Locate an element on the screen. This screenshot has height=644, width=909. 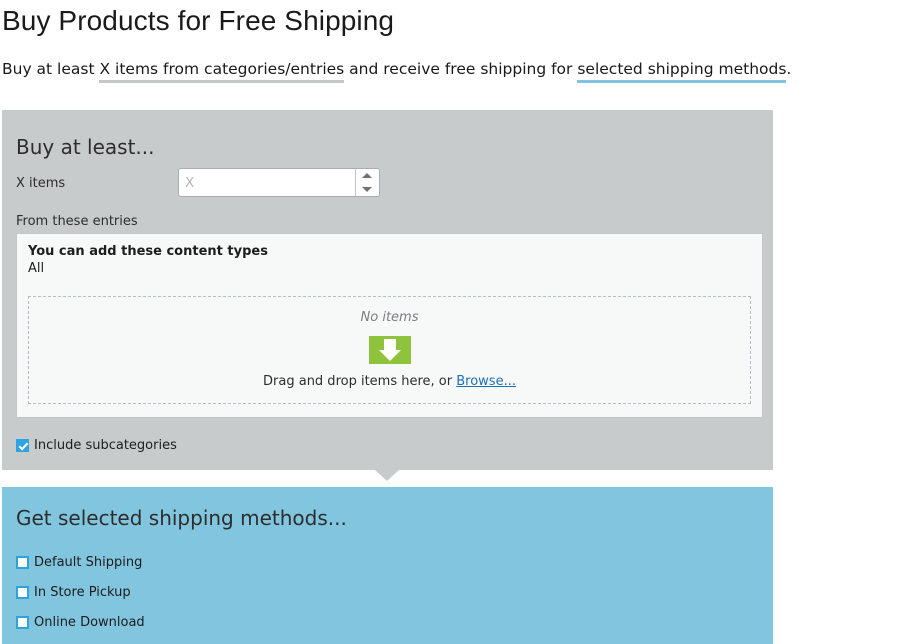
triangle-down-icon is located at coordinates (367, 190).